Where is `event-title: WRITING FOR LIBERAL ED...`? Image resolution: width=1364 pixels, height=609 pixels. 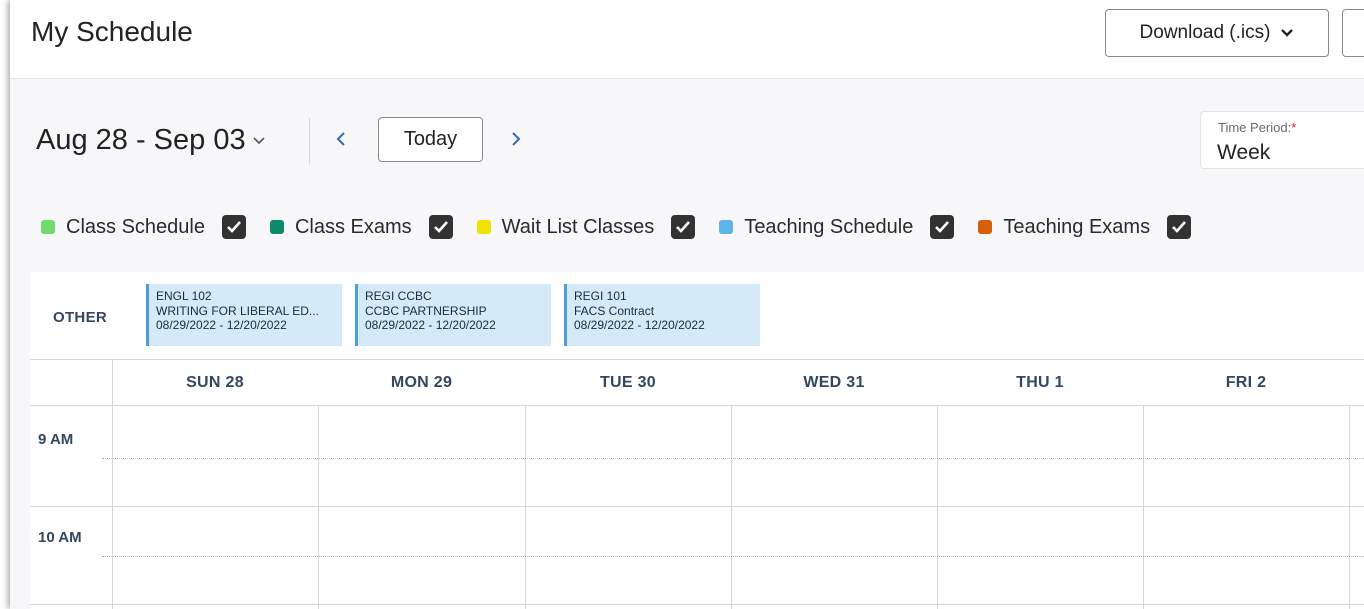 event-title: WRITING FOR LIBERAL ED... is located at coordinates (237, 310).